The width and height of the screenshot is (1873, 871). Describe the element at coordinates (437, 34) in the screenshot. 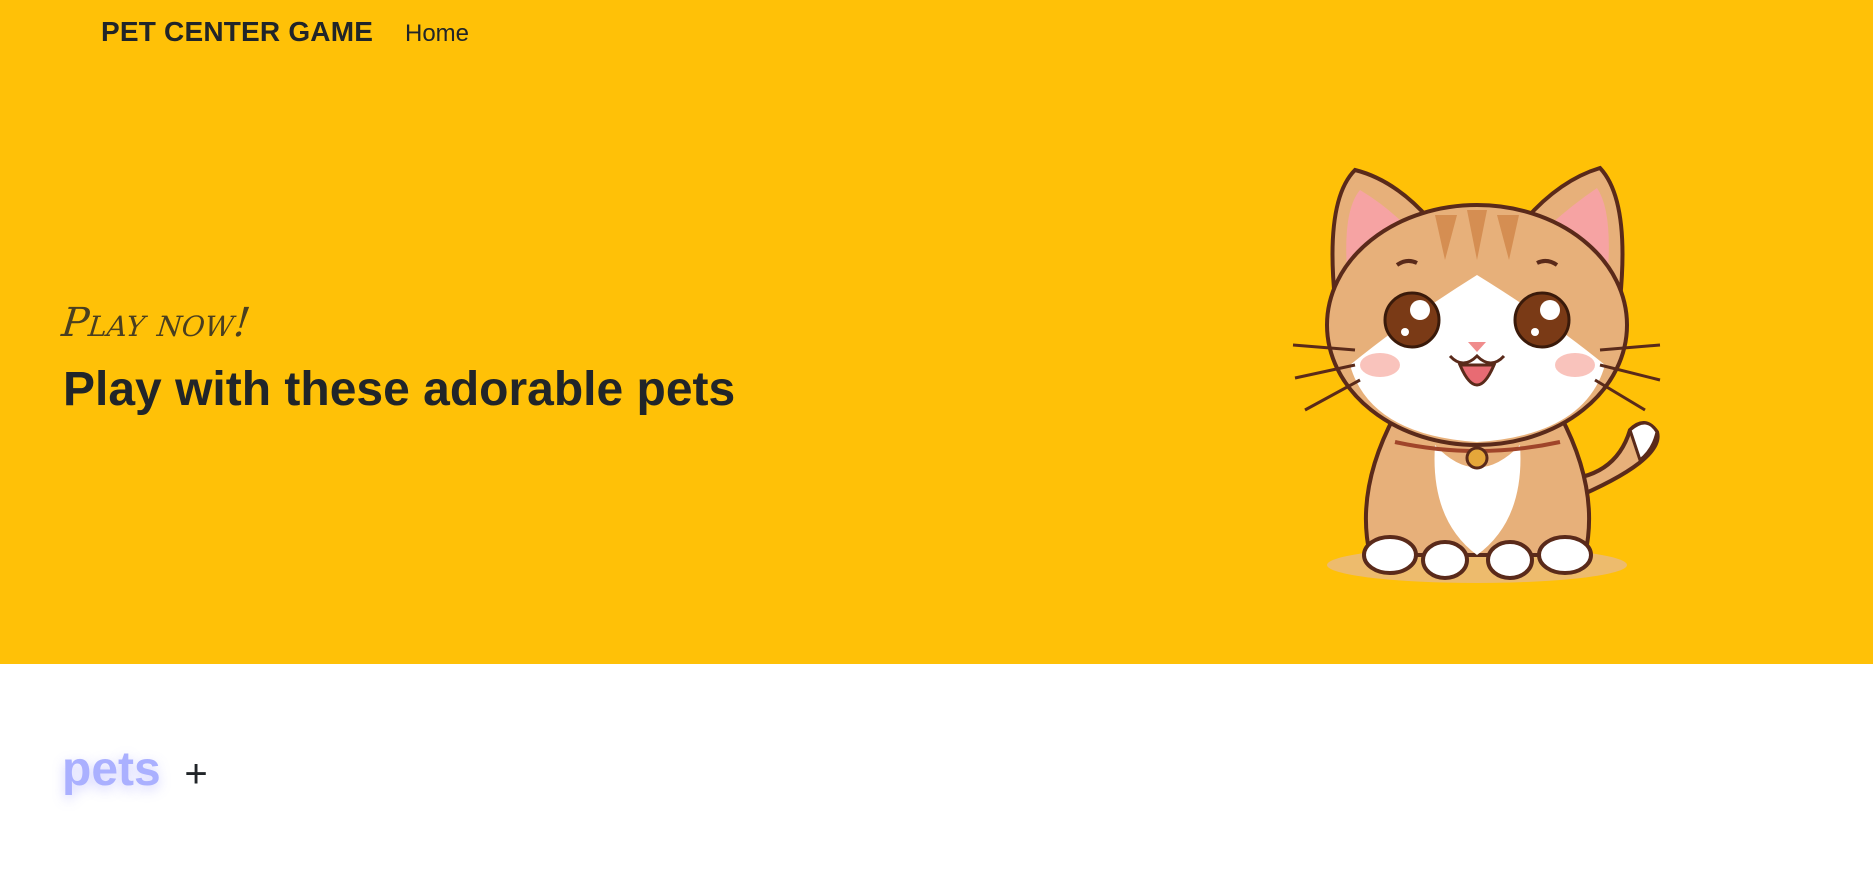

I see `nav-link-home: Home` at that location.